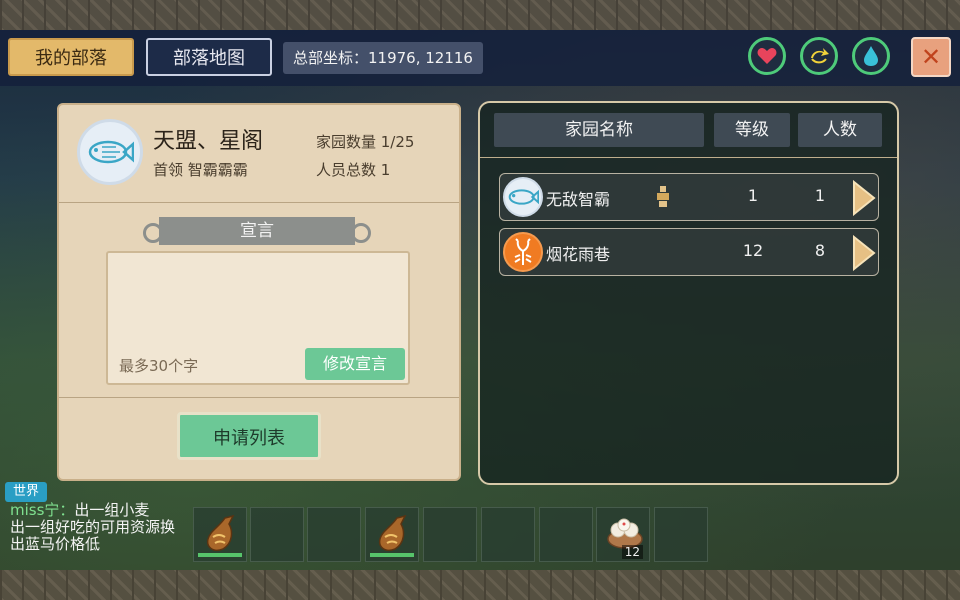 This screenshot has width=960, height=600. Describe the element at coordinates (578, 254) in the screenshot. I see `home-name: 烟花雨巷` at that location.